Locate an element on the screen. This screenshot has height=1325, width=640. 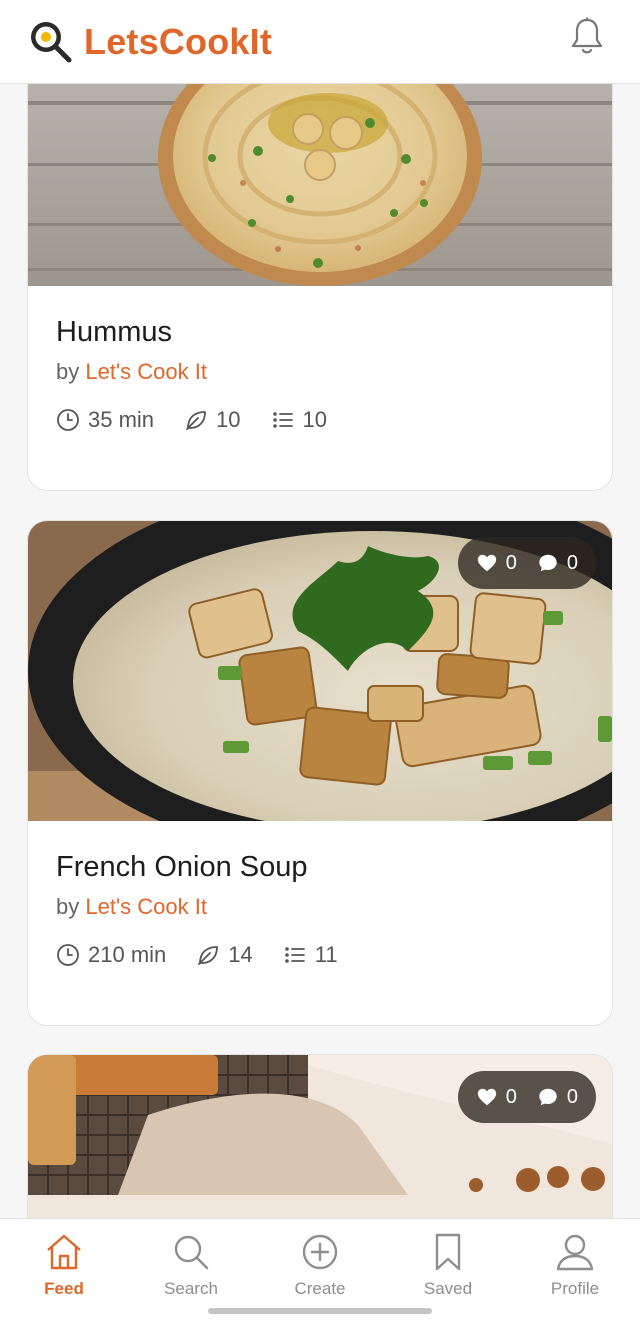
ingredient-count-value: 10 is located at coordinates (228, 419).